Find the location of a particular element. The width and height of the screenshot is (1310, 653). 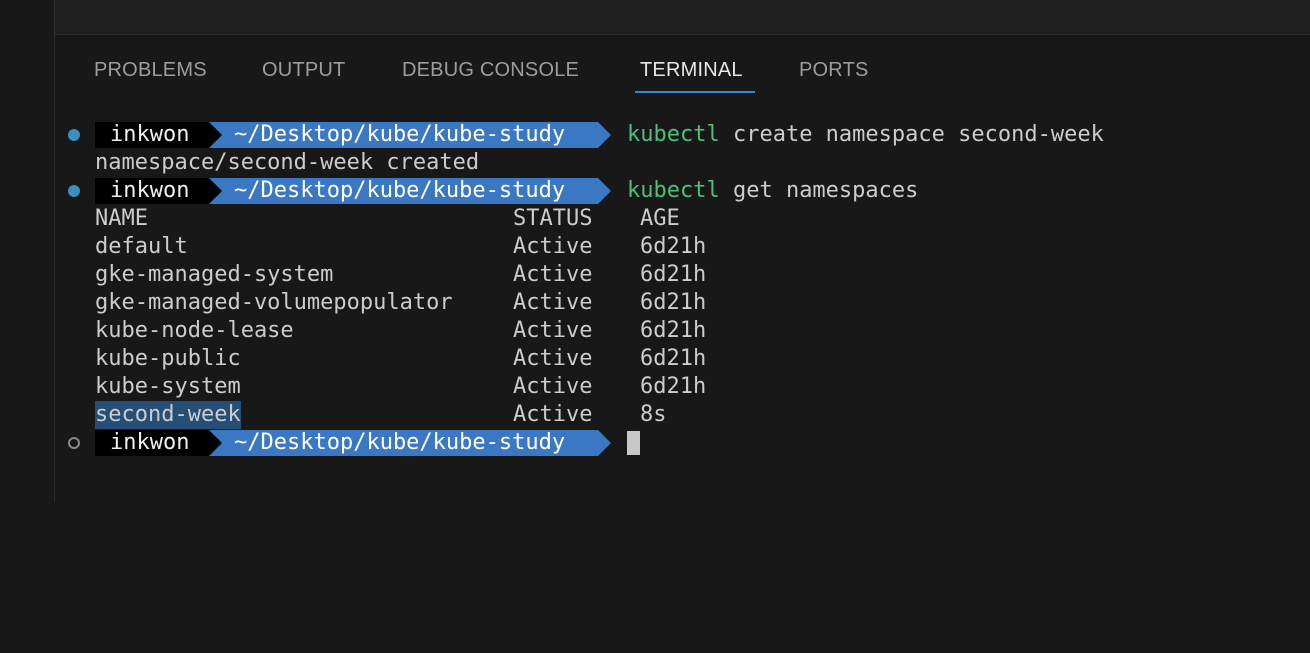

output-line: namespace/second-week created is located at coordinates (267, 163).